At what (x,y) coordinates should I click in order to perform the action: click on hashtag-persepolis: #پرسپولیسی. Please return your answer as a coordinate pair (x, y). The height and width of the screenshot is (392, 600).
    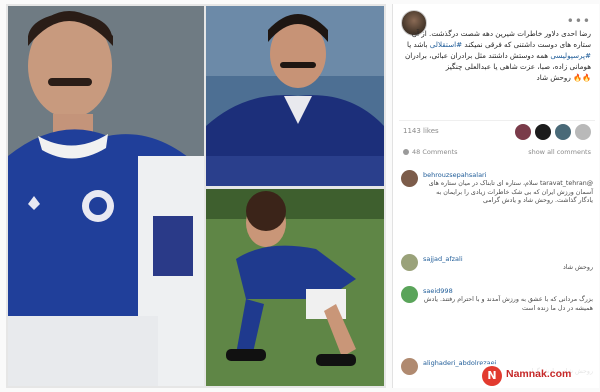
    Looking at the image, I should click on (570, 55).